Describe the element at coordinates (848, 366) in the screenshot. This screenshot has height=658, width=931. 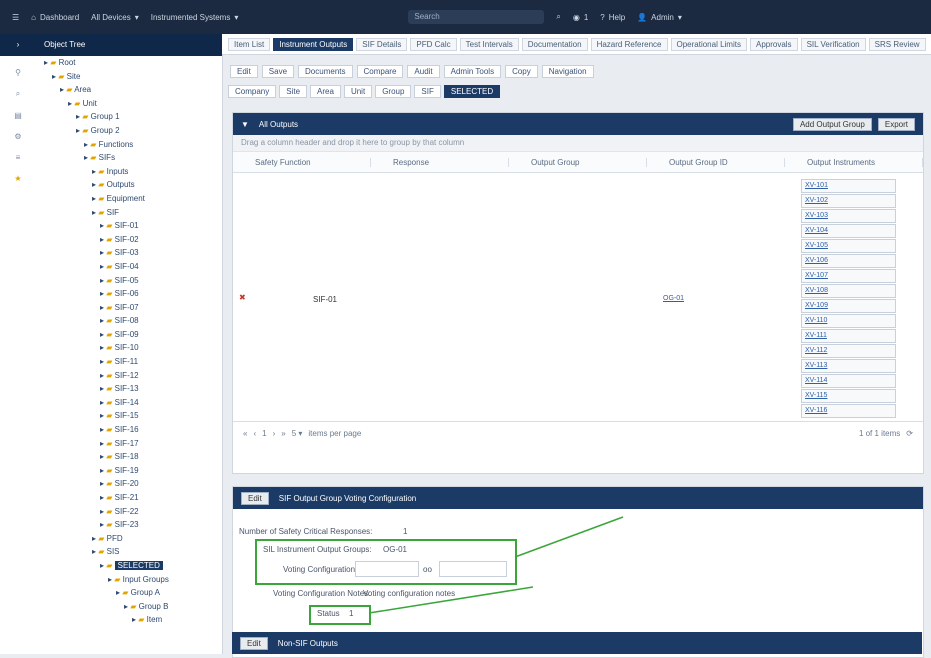
I see `instrument-link: XV-113` at that location.